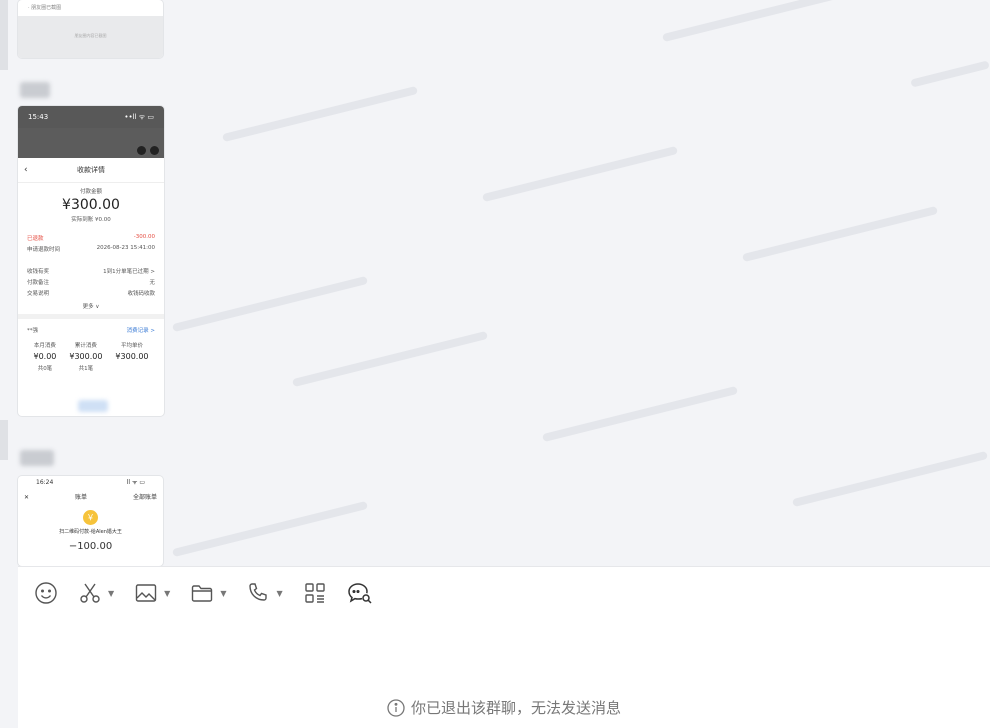 The image size is (990, 728). What do you see at coordinates (90, 517) in the screenshot?
I see `coin-icon: ￥` at bounding box center [90, 517].